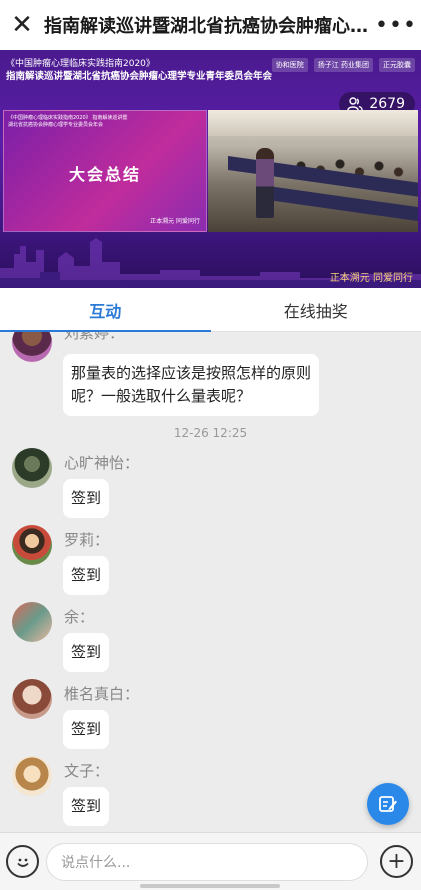  What do you see at coordinates (161, 396) in the screenshot?
I see `chat-text-line: 呢？一般选取什么量表呢？` at bounding box center [161, 396].